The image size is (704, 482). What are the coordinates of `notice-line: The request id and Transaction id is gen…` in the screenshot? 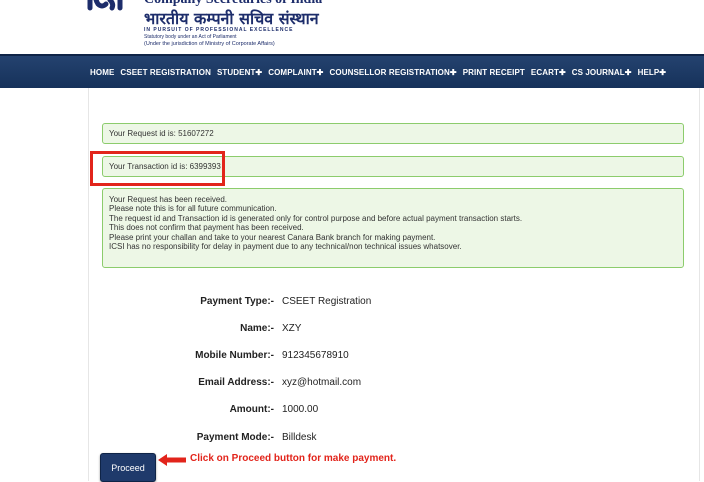 It's located at (316, 218).